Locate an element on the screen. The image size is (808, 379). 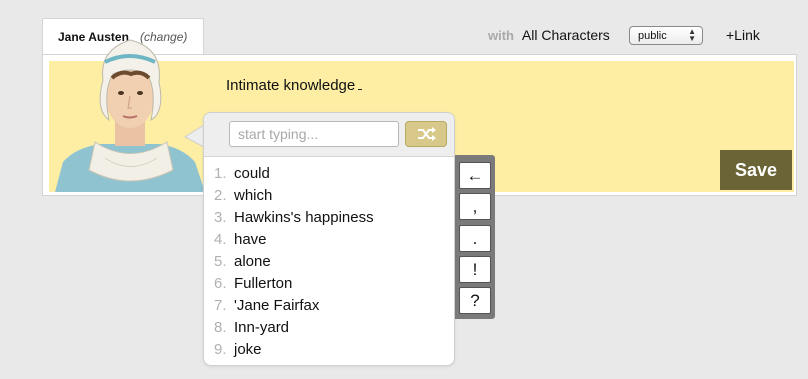
text-caret is located at coordinates (360, 84).